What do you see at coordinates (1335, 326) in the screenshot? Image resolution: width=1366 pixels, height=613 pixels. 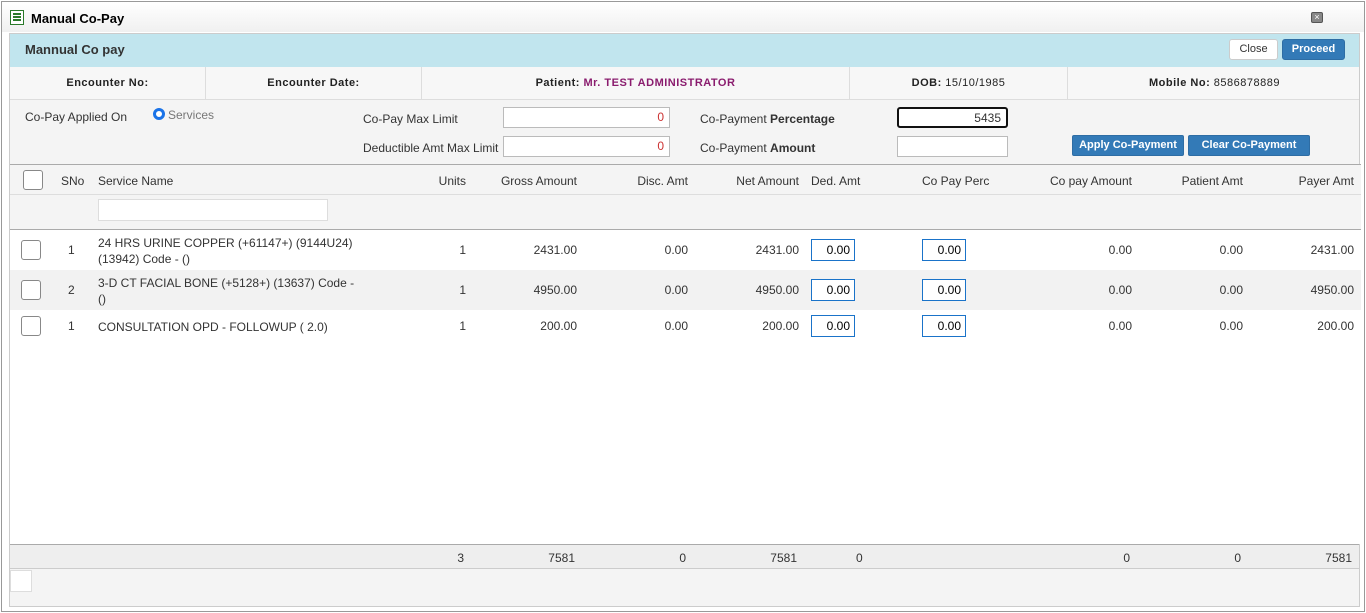 I see `row-payer-amt: 200.00` at bounding box center [1335, 326].